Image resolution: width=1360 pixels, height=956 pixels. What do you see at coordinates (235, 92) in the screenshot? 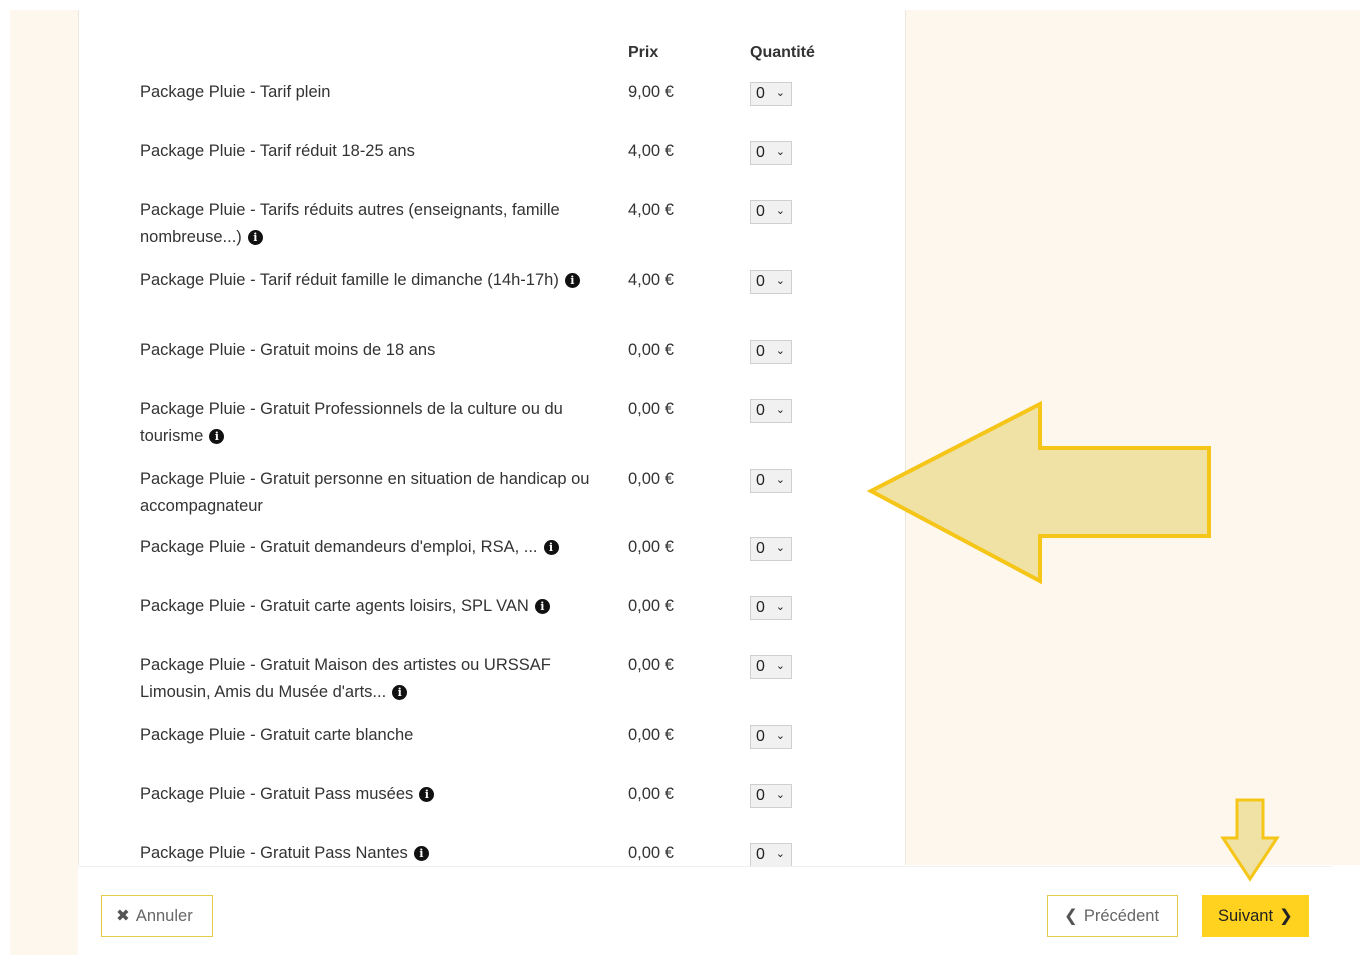
I see `ticket-name-text: Package Pluie - Tarif plein` at bounding box center [235, 92].